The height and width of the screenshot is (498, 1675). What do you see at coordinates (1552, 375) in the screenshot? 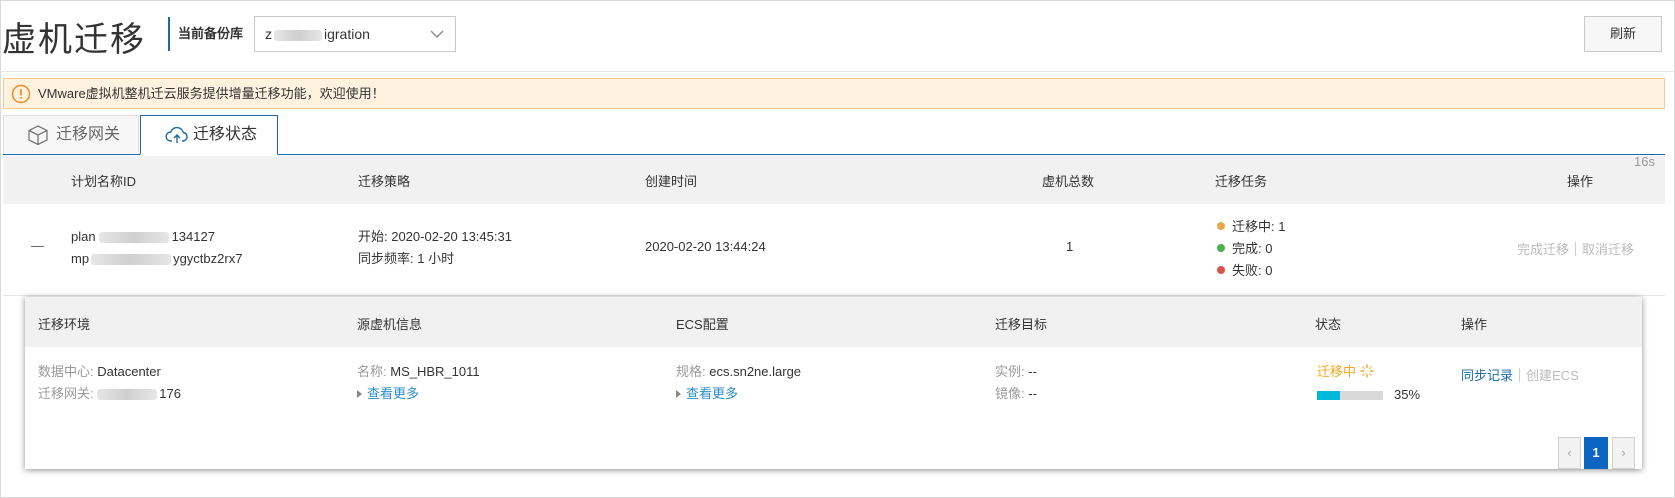
I see `create-ecs-button: 创建ECS` at bounding box center [1552, 375].